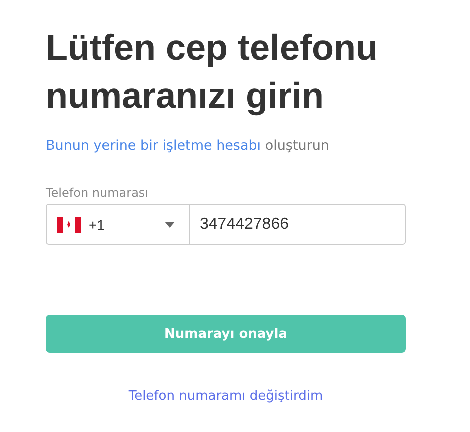  Describe the element at coordinates (118, 224) in the screenshot. I see `country-select: +1` at that location.